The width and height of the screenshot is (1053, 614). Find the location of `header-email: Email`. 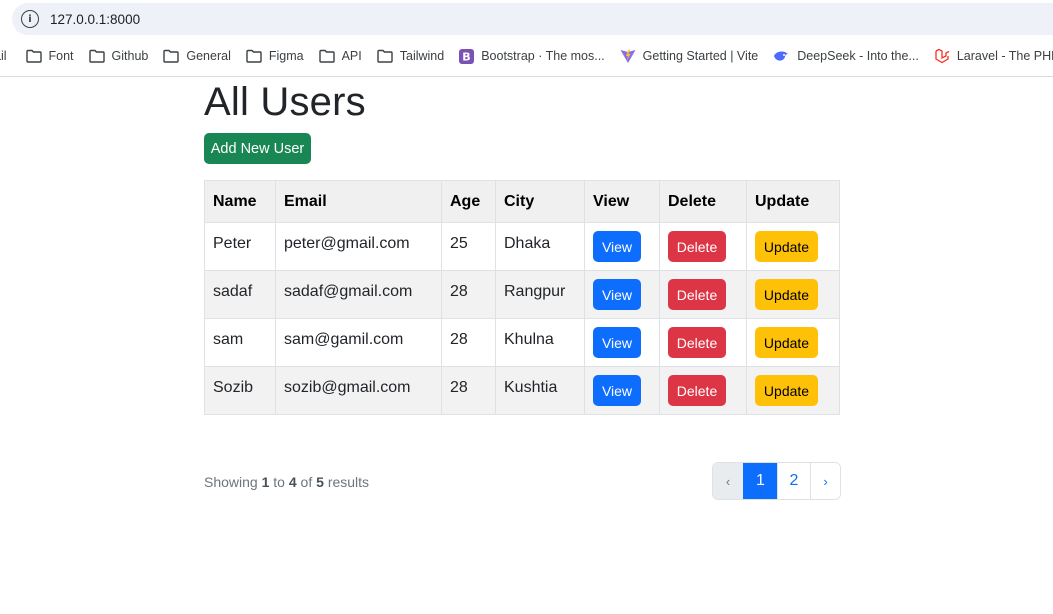

header-email: Email is located at coordinates (358, 201).